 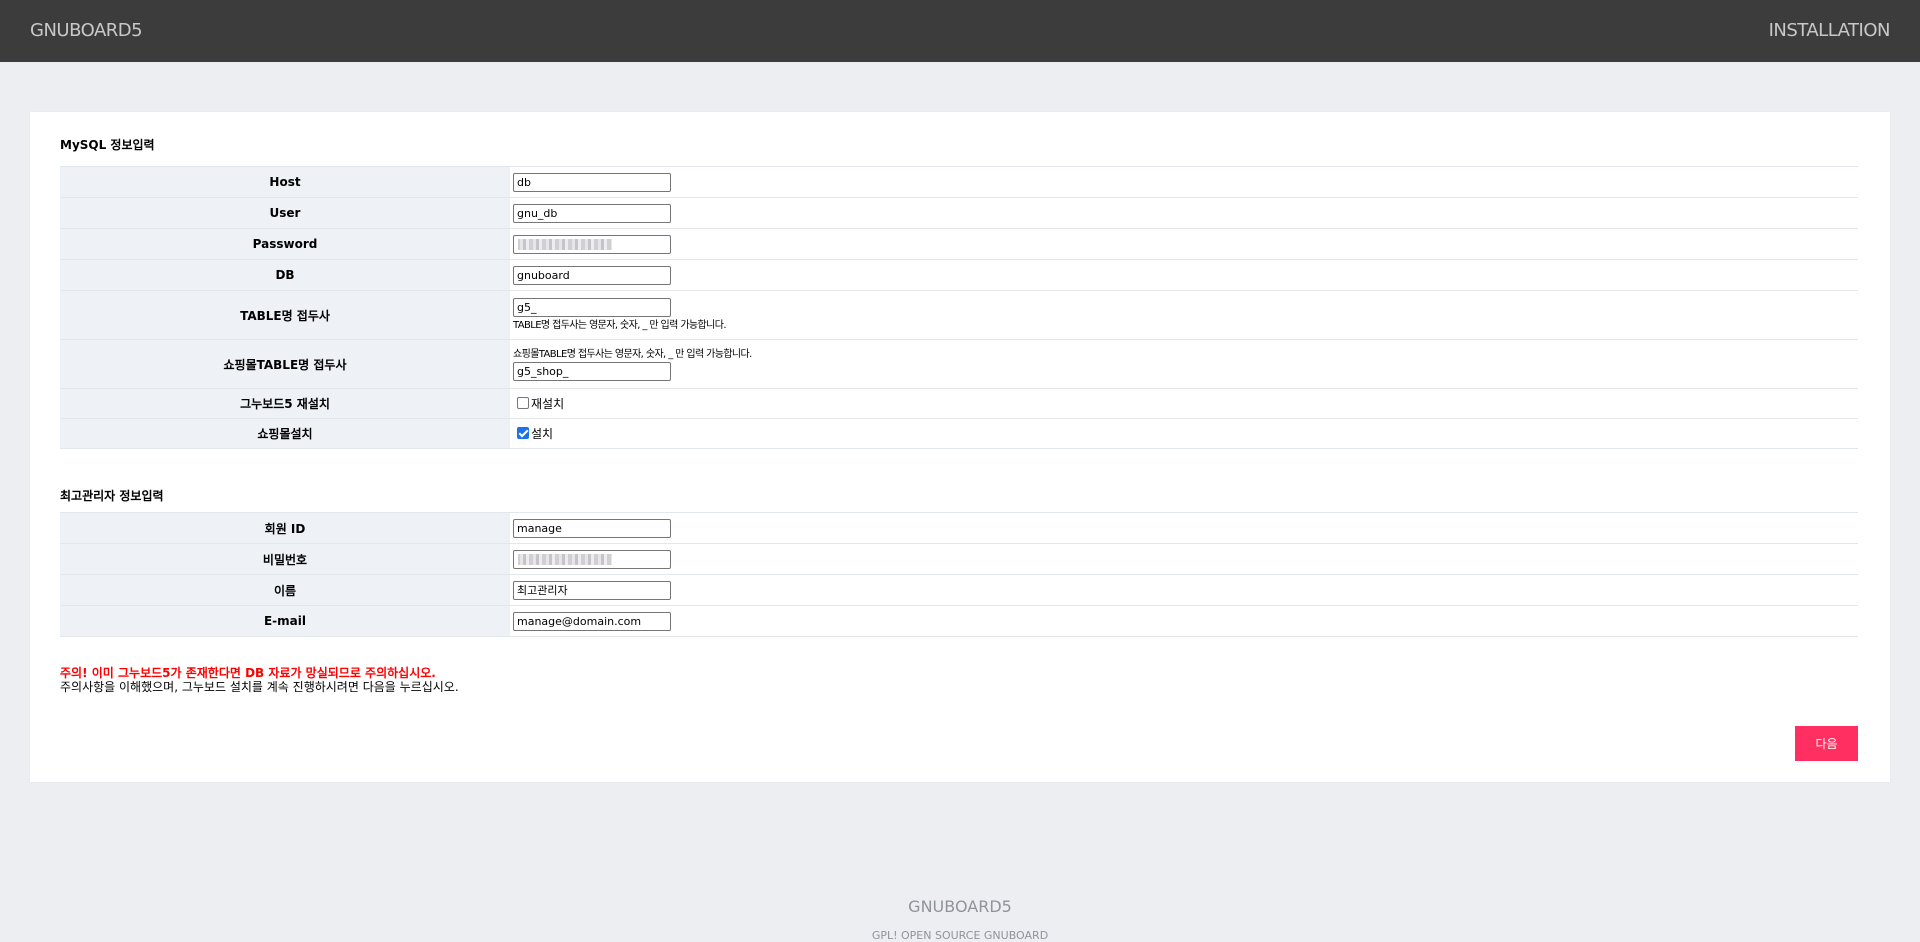 I want to click on member-id-input, so click(x=592, y=528).